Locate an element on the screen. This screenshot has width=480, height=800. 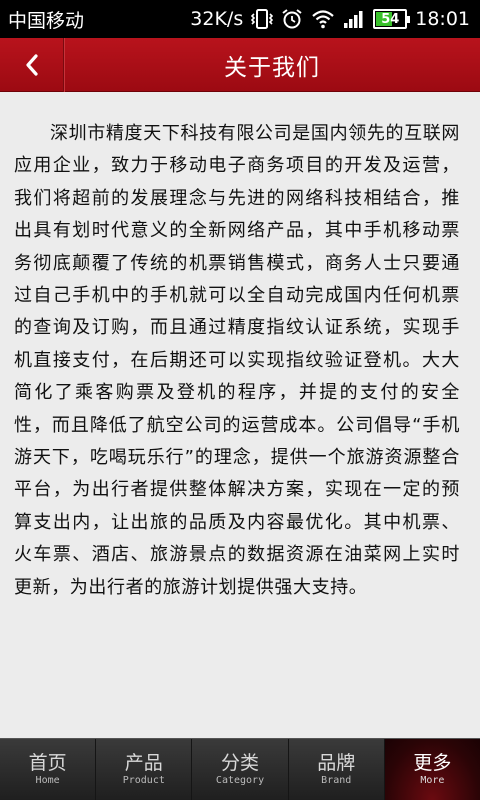
tab-home: 首页 Home is located at coordinates (48, 769).